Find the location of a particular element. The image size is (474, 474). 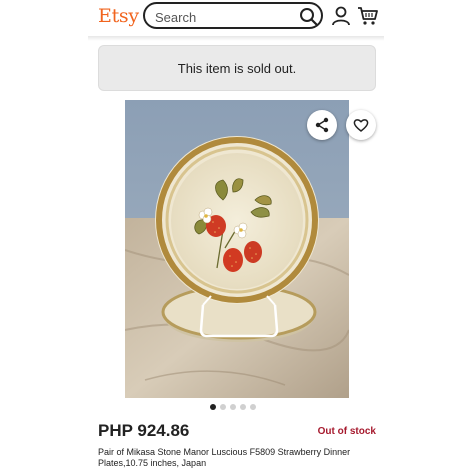

search-input is located at coordinates (225, 17).